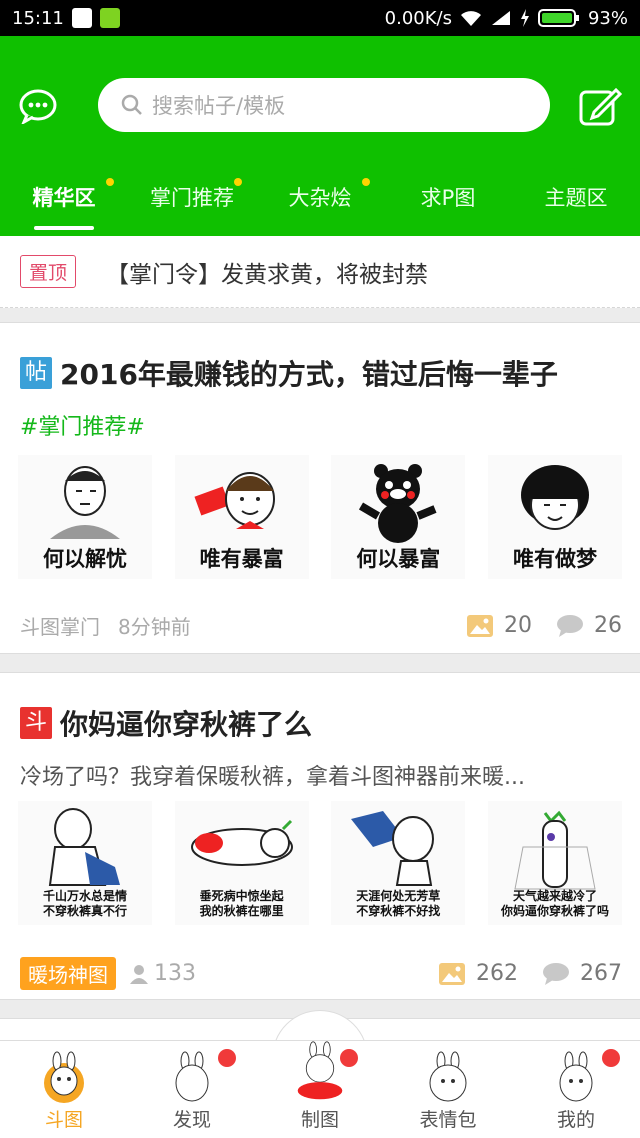 The width and height of the screenshot is (640, 1138). I want to click on pinned-post: 置顶 【掌门令】发黄求黄，将被封禁, so click(320, 272).